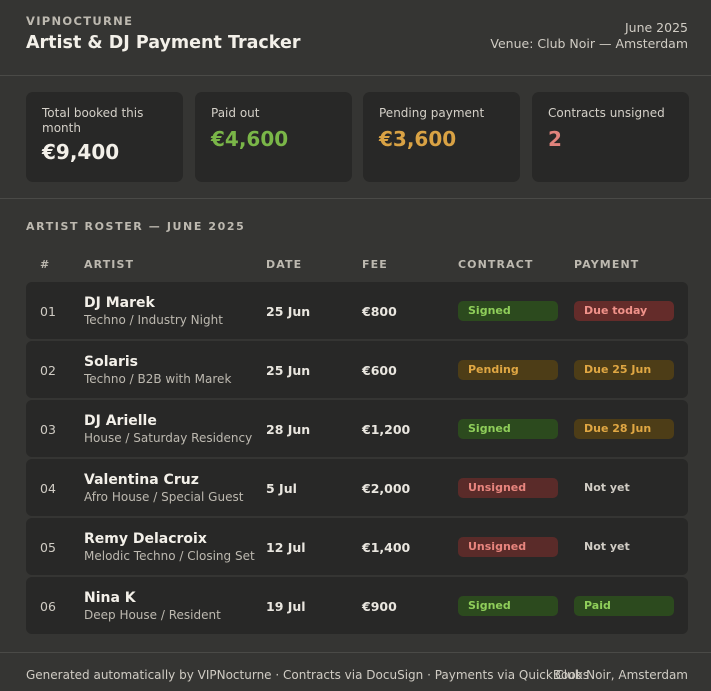 This screenshot has height=691, width=711. Describe the element at coordinates (164, 497) in the screenshot. I see `artist-genre: Afro House / Special Guest` at that location.